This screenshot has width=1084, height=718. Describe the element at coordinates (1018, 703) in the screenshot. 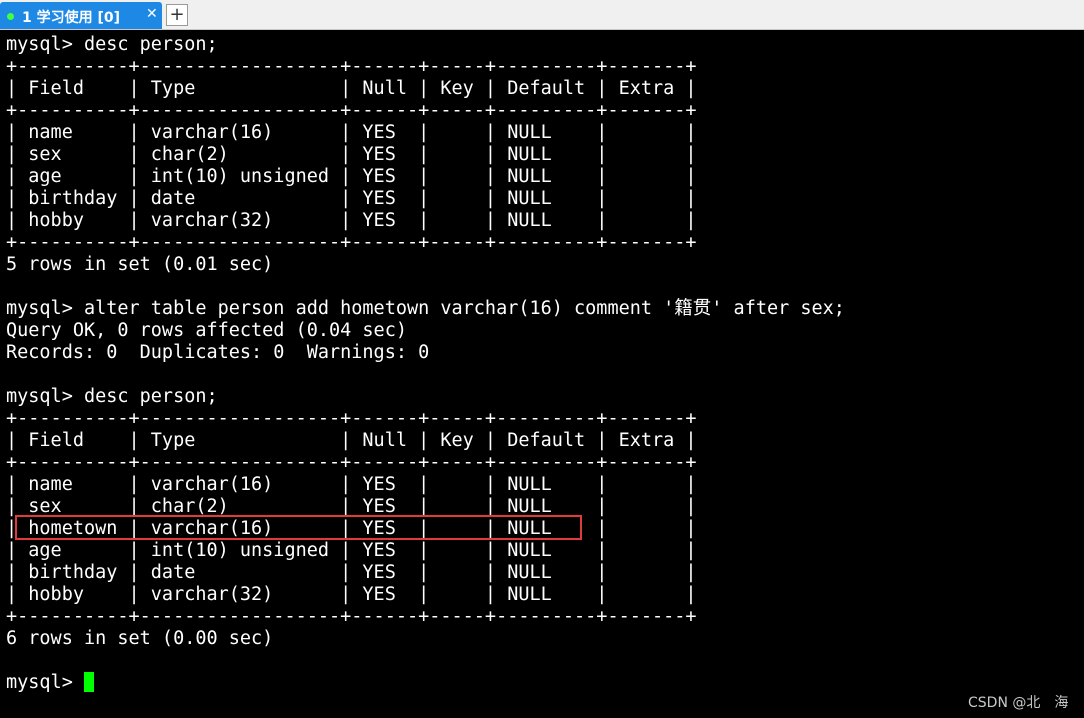

I see `watermark: CSDN @北 海` at that location.